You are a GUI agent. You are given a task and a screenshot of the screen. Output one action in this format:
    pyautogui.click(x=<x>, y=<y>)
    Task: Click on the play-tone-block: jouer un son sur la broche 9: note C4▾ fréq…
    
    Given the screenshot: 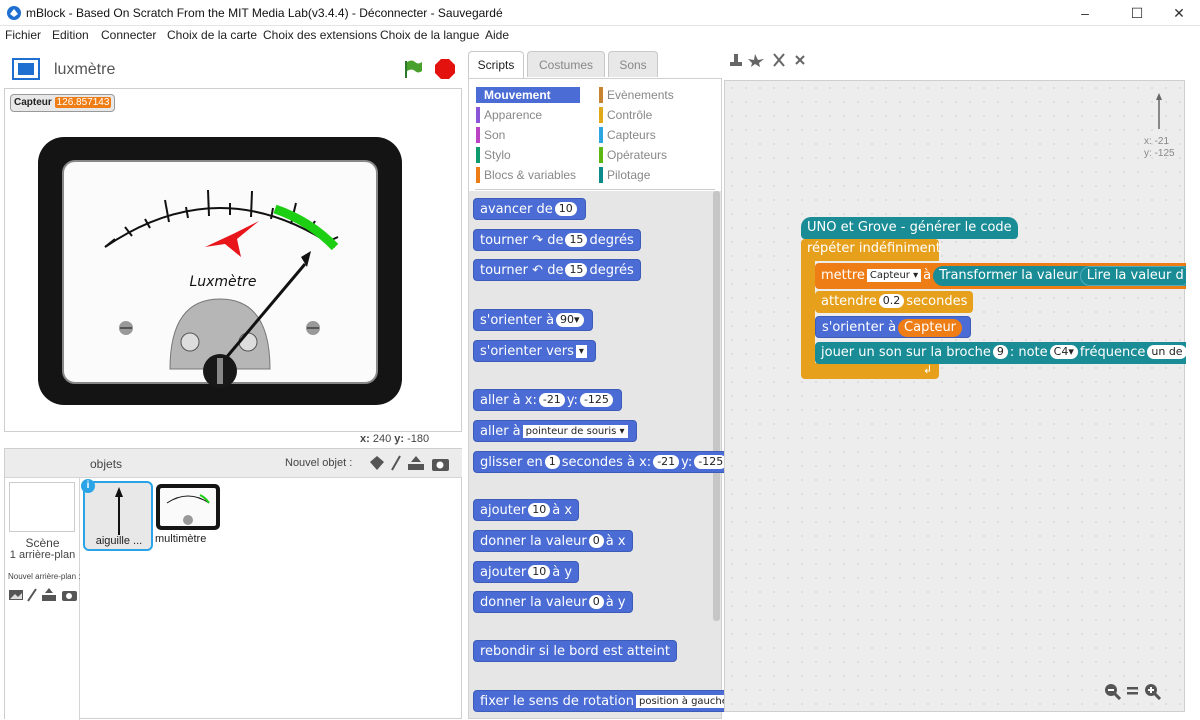 What is the action you would take?
    pyautogui.click(x=1005, y=353)
    